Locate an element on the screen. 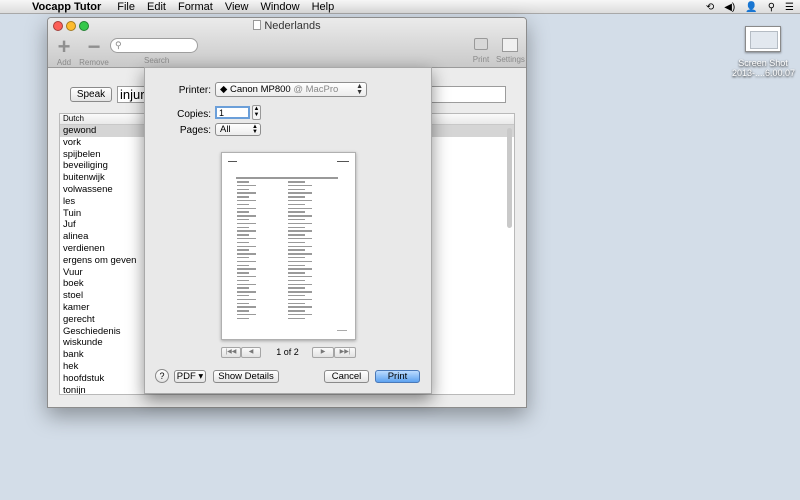  menu-edit: Edit is located at coordinates (156, 7).